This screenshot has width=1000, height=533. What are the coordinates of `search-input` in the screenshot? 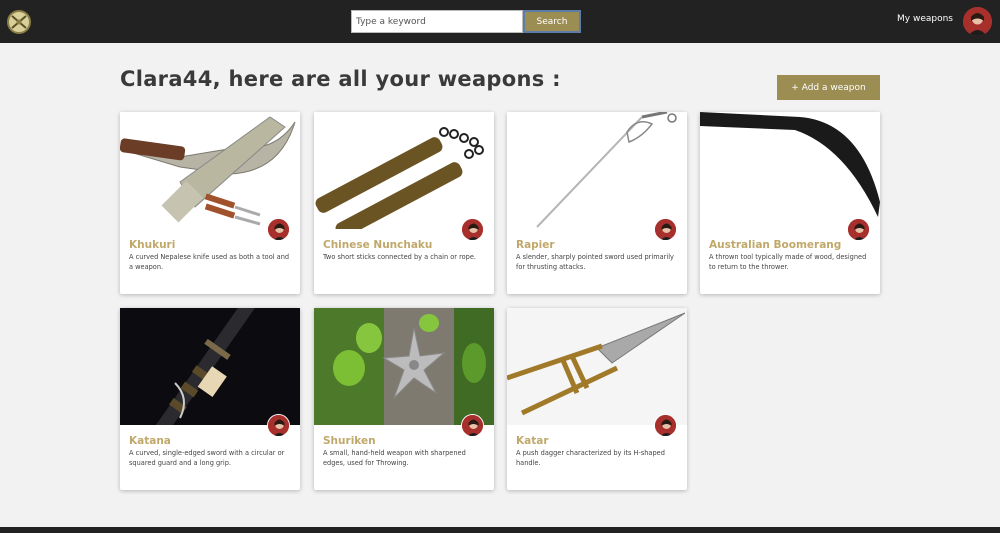 It's located at (437, 21).